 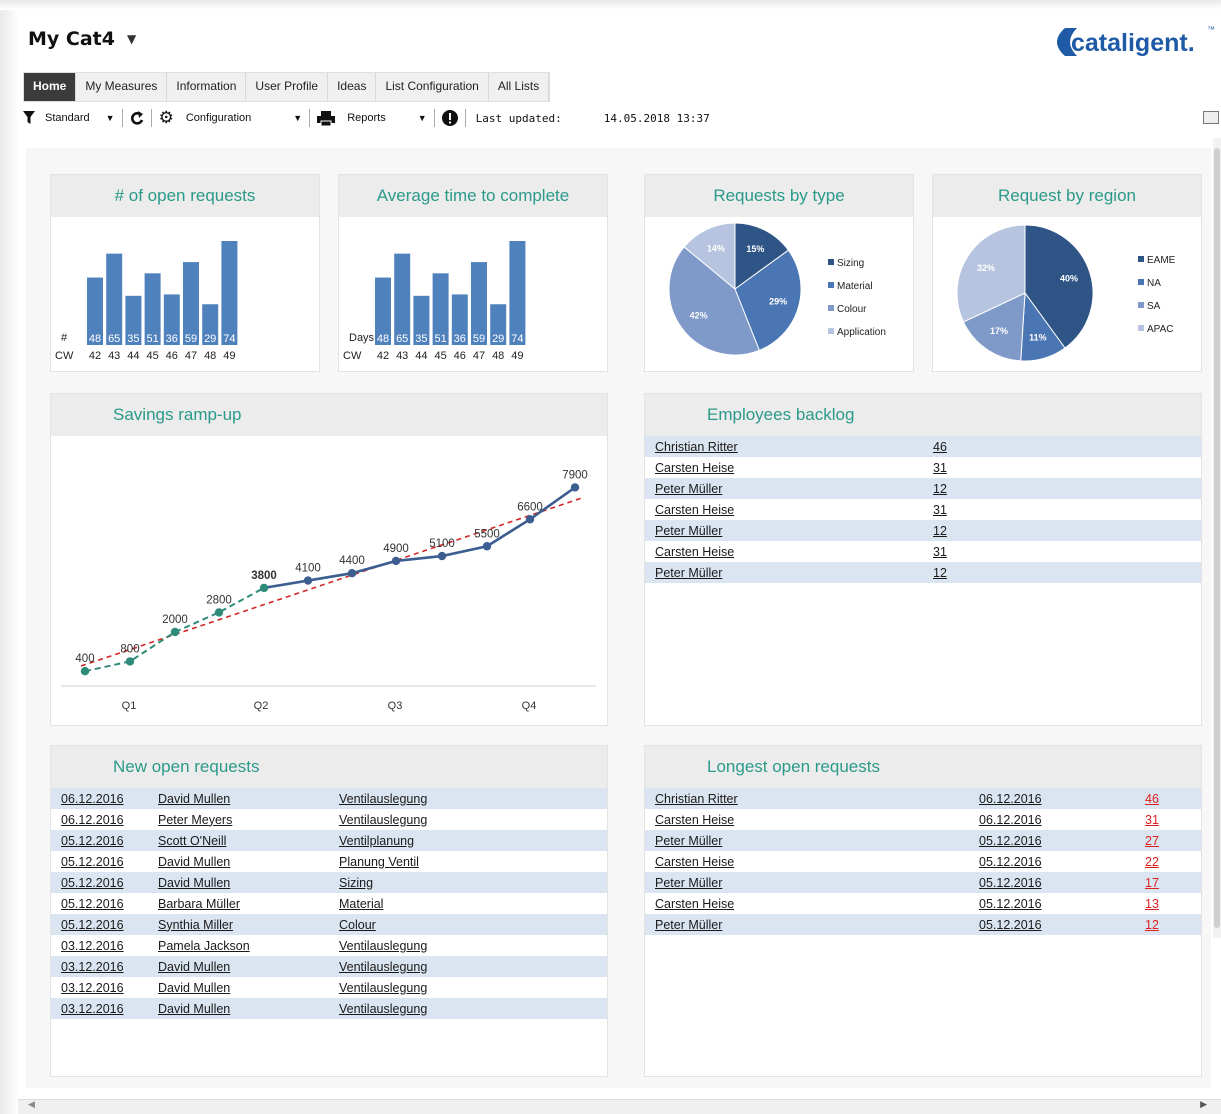 What do you see at coordinates (329, 861) in the screenshot?
I see `table-row: 05.12.2016 David Mullen Planung Ventil` at bounding box center [329, 861].